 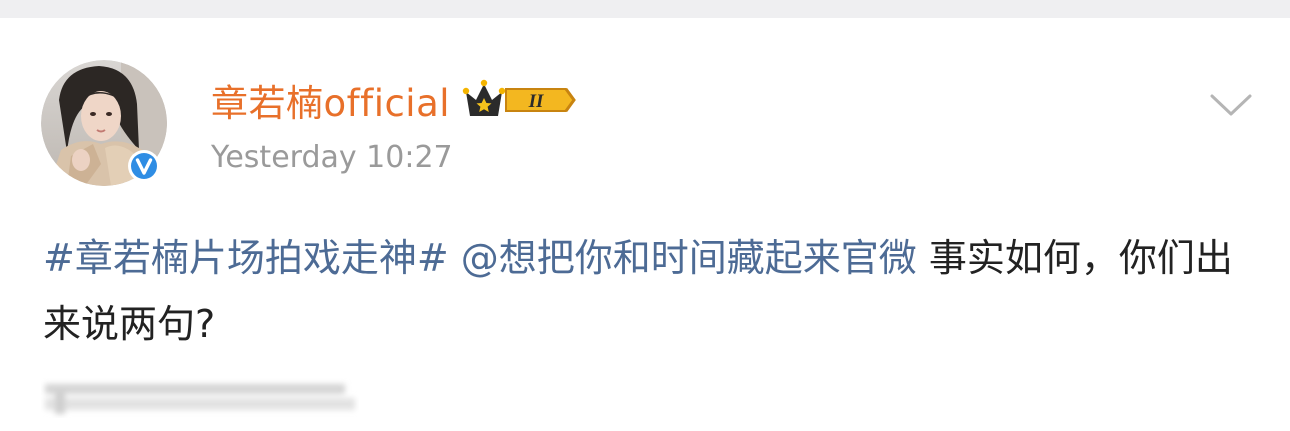 I want to click on top-separator, so click(x=645, y=9).